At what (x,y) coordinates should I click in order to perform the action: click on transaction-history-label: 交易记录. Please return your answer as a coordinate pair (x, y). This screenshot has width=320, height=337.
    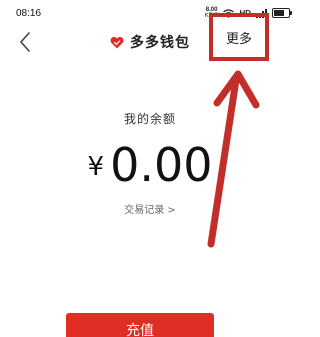
    Looking at the image, I should click on (144, 210).